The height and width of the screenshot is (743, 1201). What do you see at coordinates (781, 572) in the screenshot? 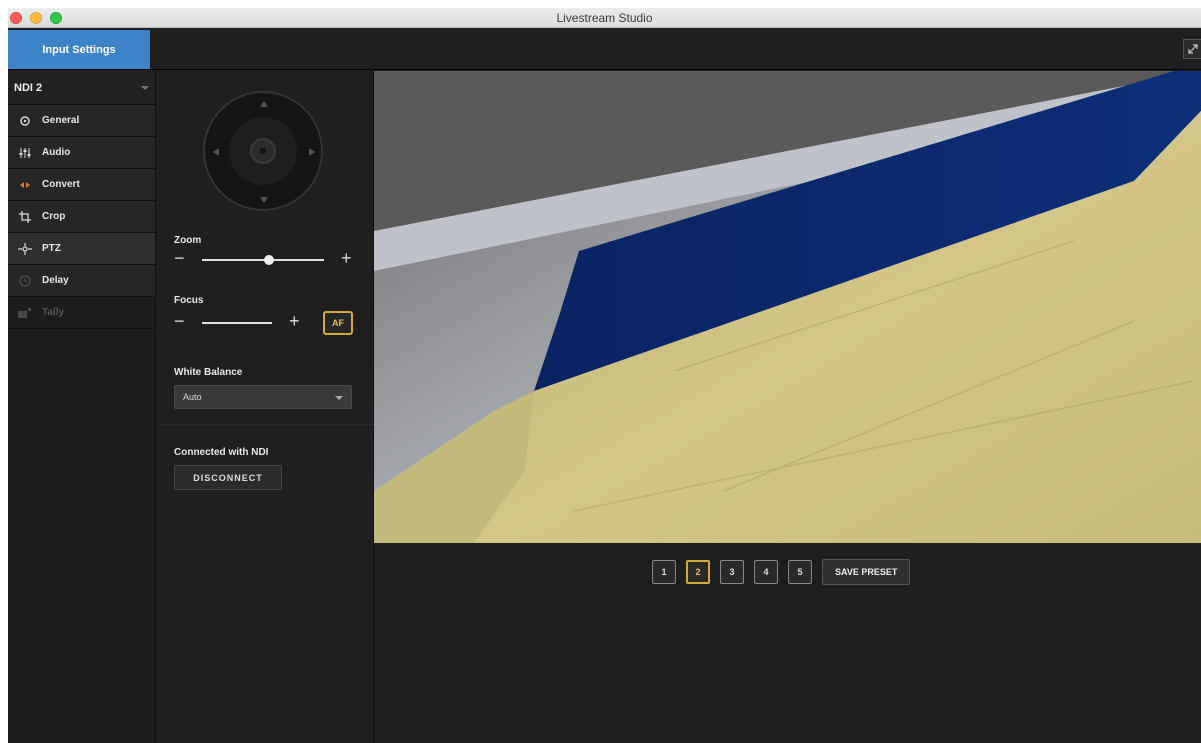
I see `preset-buttons: 1 2 3 4 5 SAVE PRESET` at bounding box center [781, 572].